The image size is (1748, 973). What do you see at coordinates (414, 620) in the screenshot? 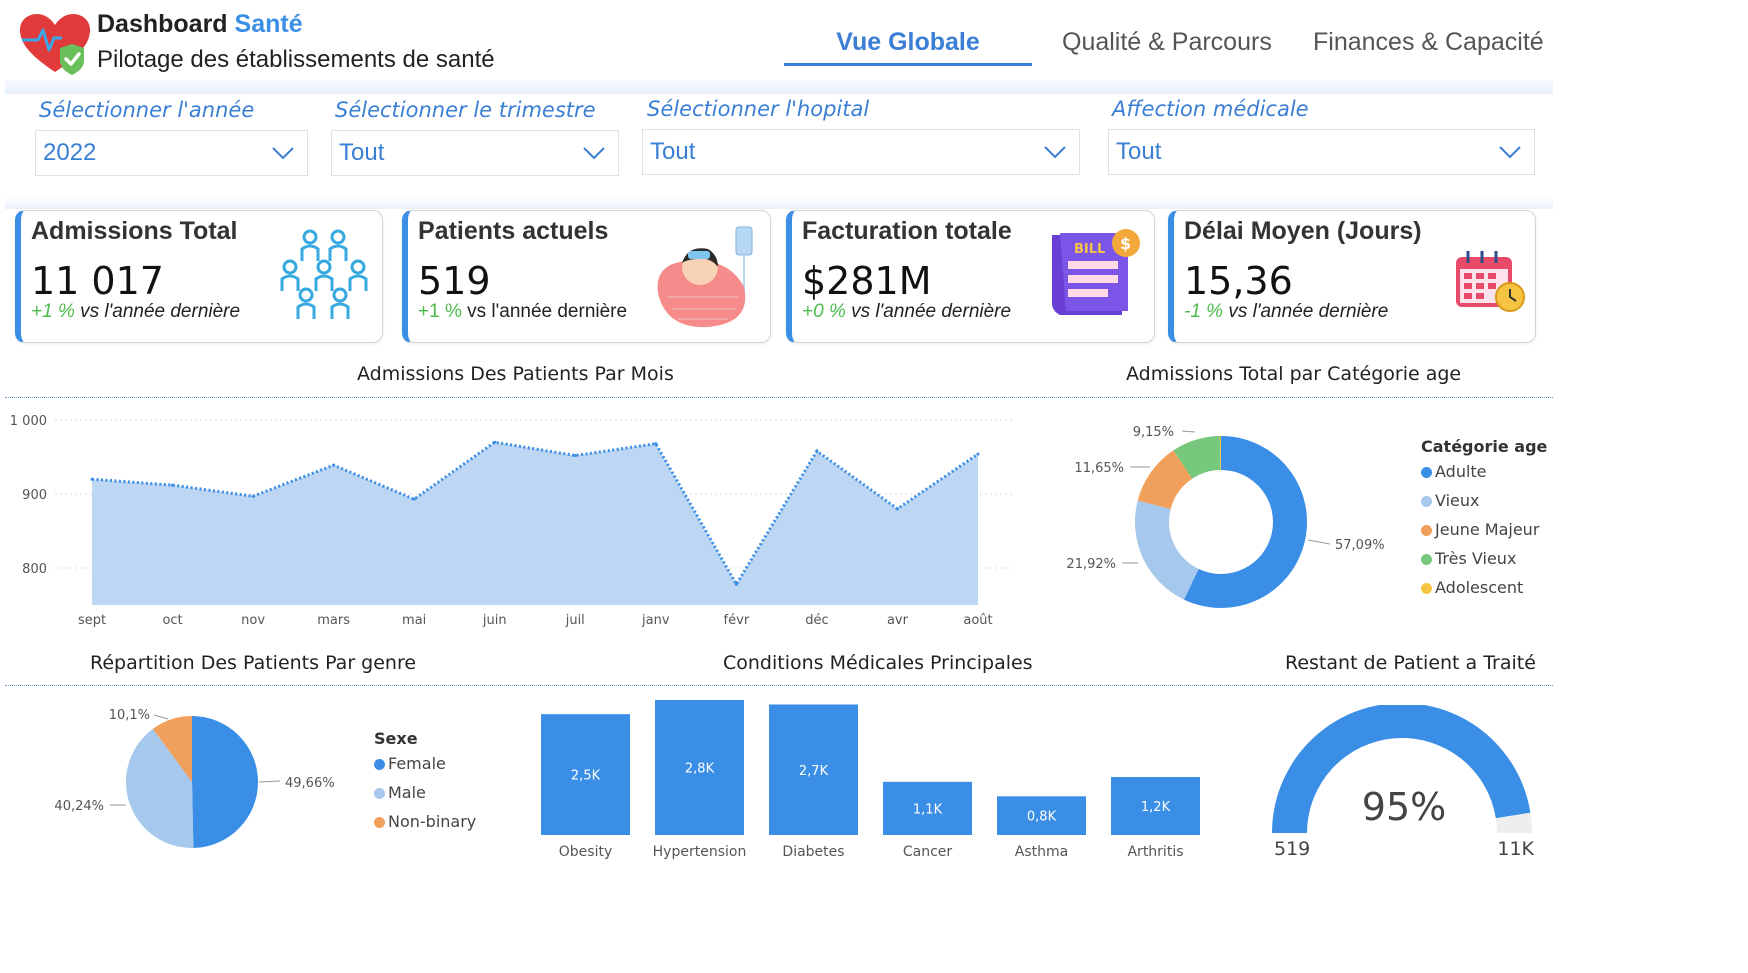
I see `x-tick-label: mai` at bounding box center [414, 620].